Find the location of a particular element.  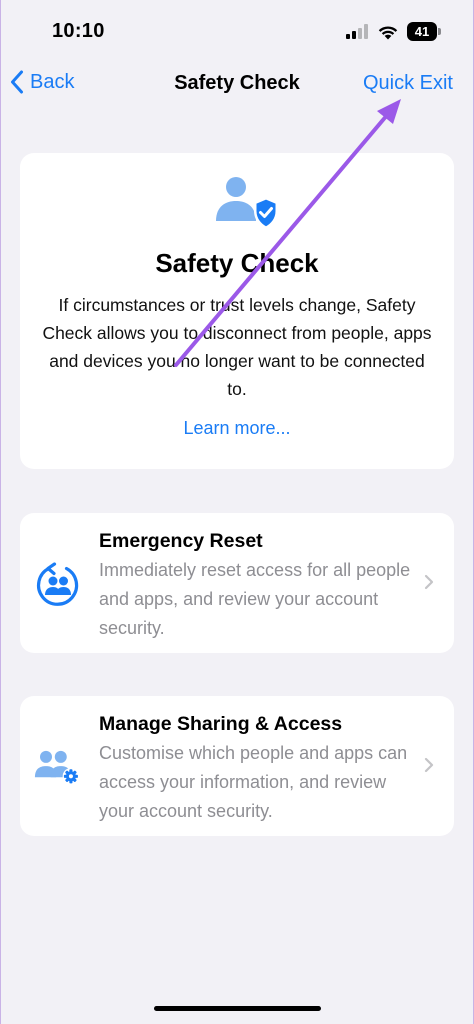

status-bar: 10:10 41 is located at coordinates (237, 30).